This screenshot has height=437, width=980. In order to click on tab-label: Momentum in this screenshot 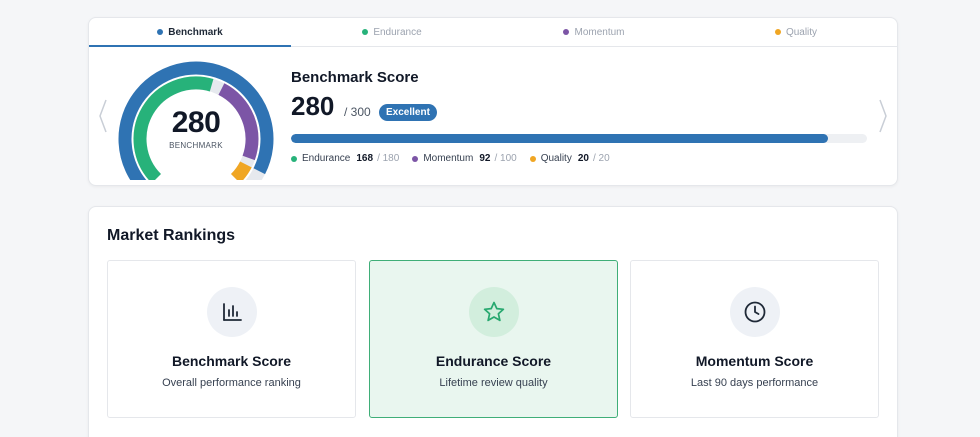, I will do `click(599, 32)`.